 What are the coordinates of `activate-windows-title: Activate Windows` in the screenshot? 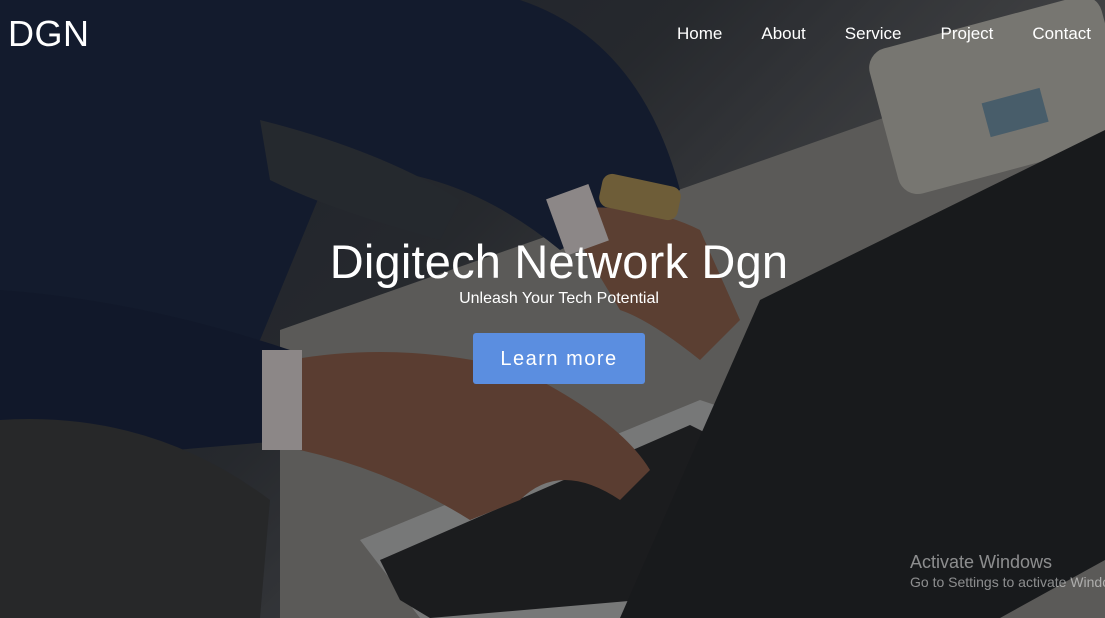 It's located at (981, 562).